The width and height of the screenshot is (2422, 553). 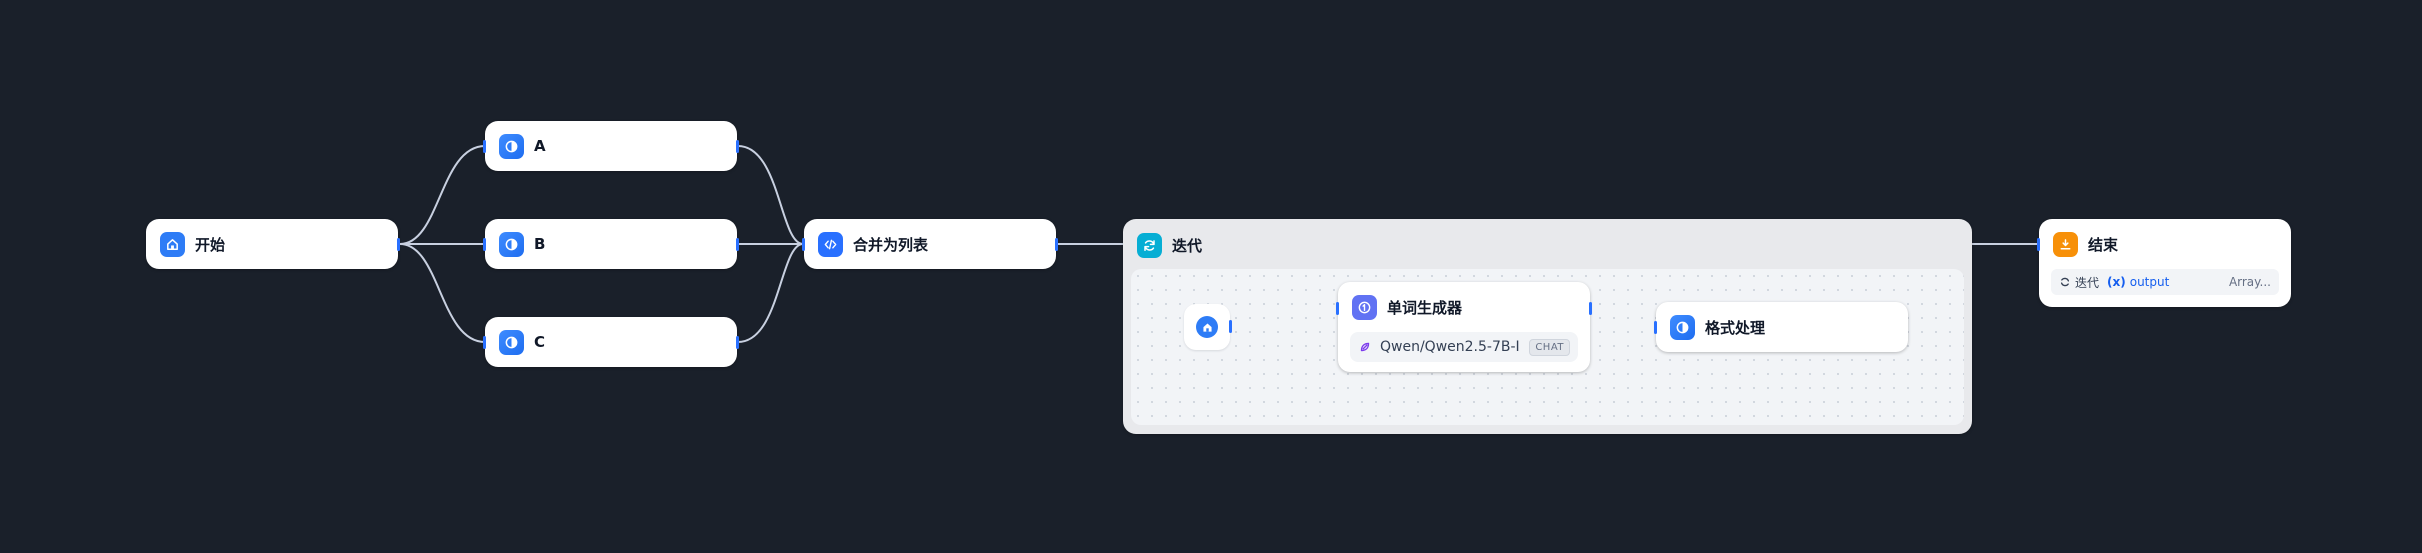 What do you see at coordinates (540, 146) in the screenshot?
I see `llm-node-a-title: A` at bounding box center [540, 146].